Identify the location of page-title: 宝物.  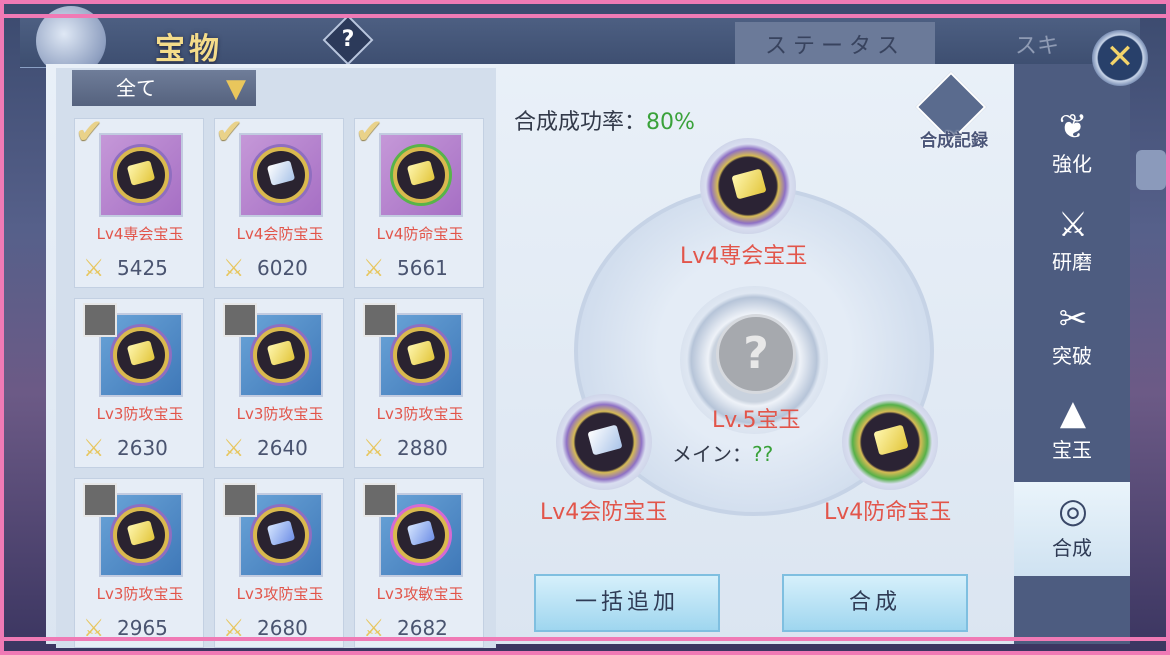
(189, 49).